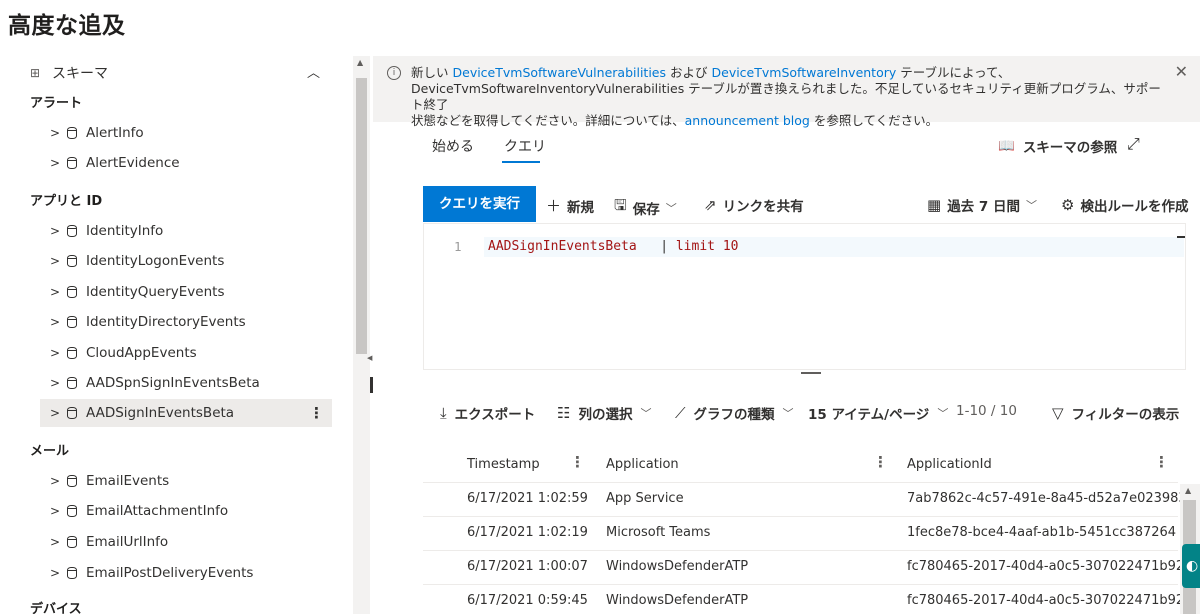  What do you see at coordinates (734, 413) in the screenshot?
I see `chart-type-dropdown: ⟋ グラフの種類 ﹀` at bounding box center [734, 413].